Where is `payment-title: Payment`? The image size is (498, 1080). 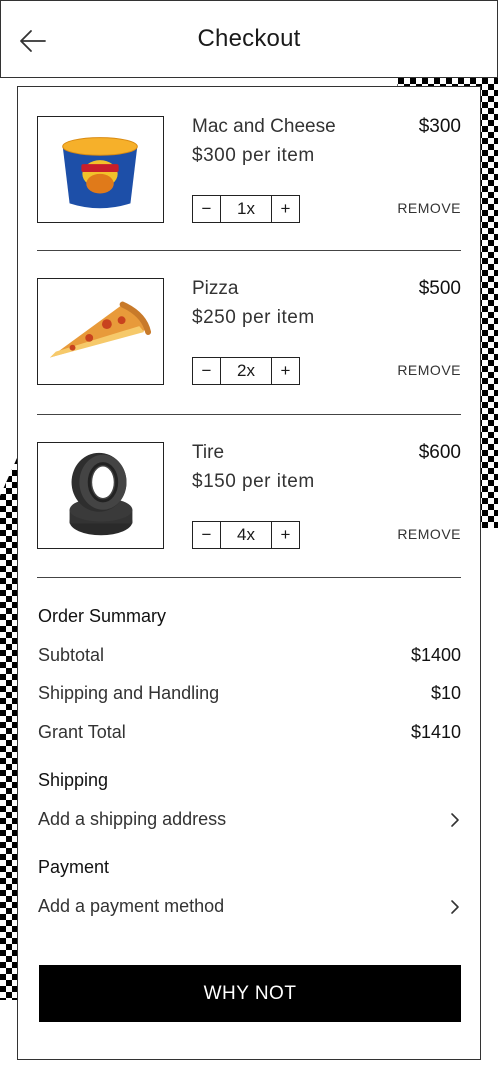
payment-title: Payment is located at coordinates (74, 867).